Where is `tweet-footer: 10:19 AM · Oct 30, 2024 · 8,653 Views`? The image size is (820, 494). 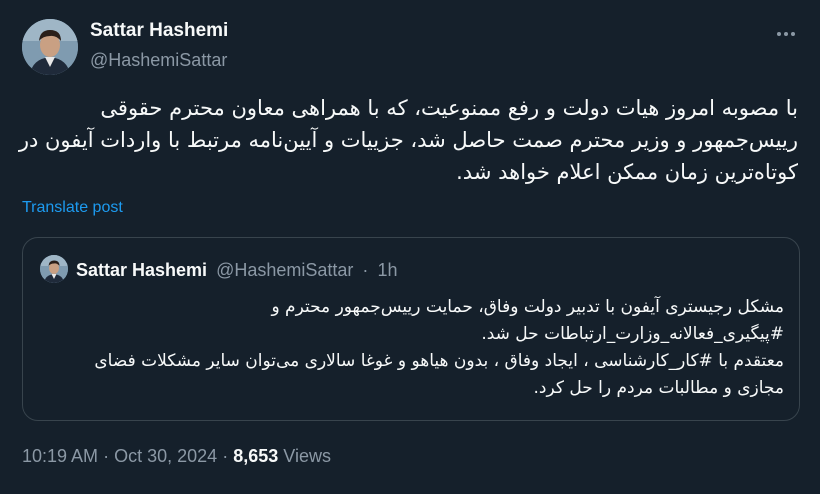 tweet-footer: 10:19 AM · Oct 30, 2024 · 8,653 Views is located at coordinates (176, 456).